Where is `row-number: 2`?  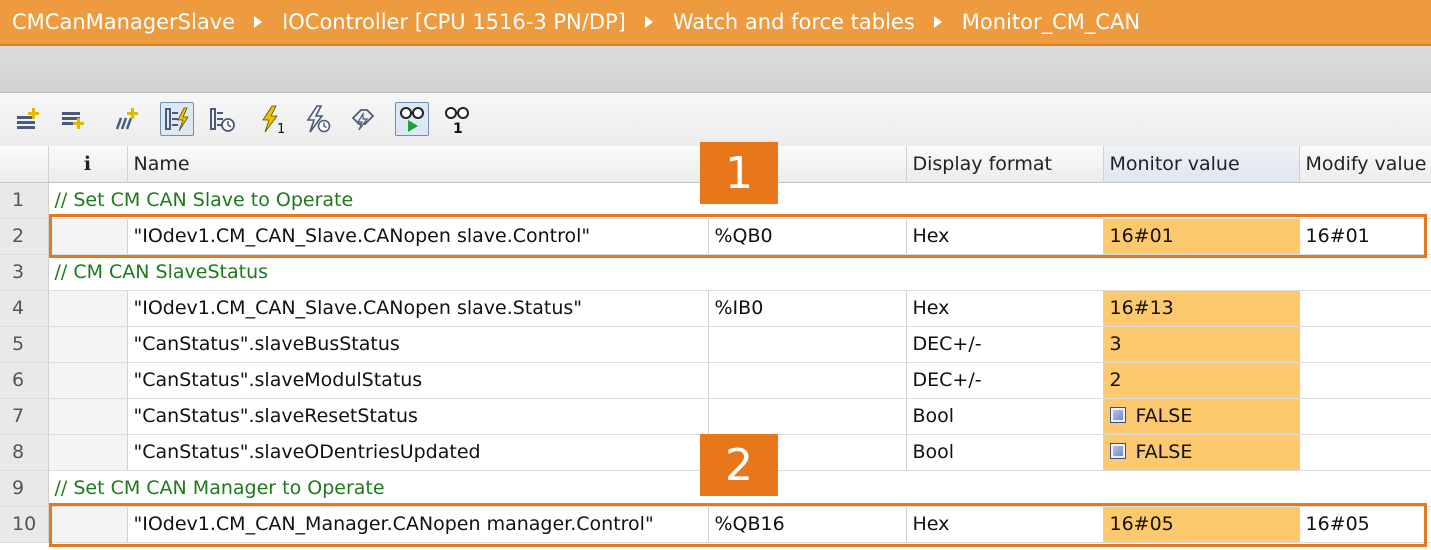
row-number: 2 is located at coordinates (24, 236).